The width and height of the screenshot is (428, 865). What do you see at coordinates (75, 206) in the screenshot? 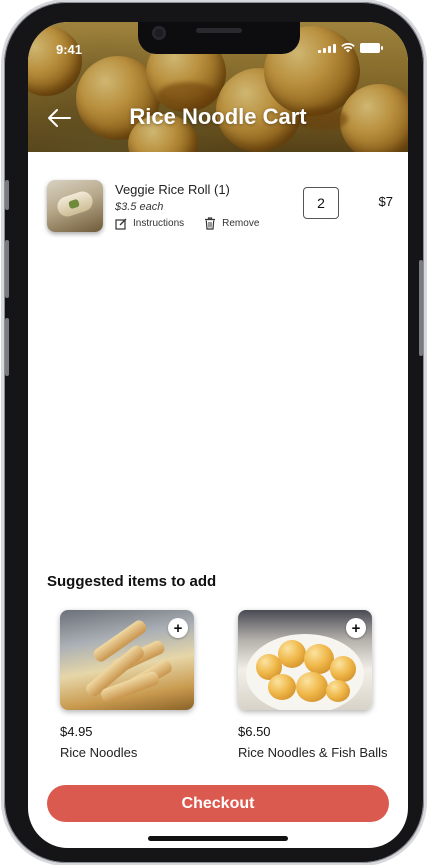
I see `item-thumbnail` at bounding box center [75, 206].